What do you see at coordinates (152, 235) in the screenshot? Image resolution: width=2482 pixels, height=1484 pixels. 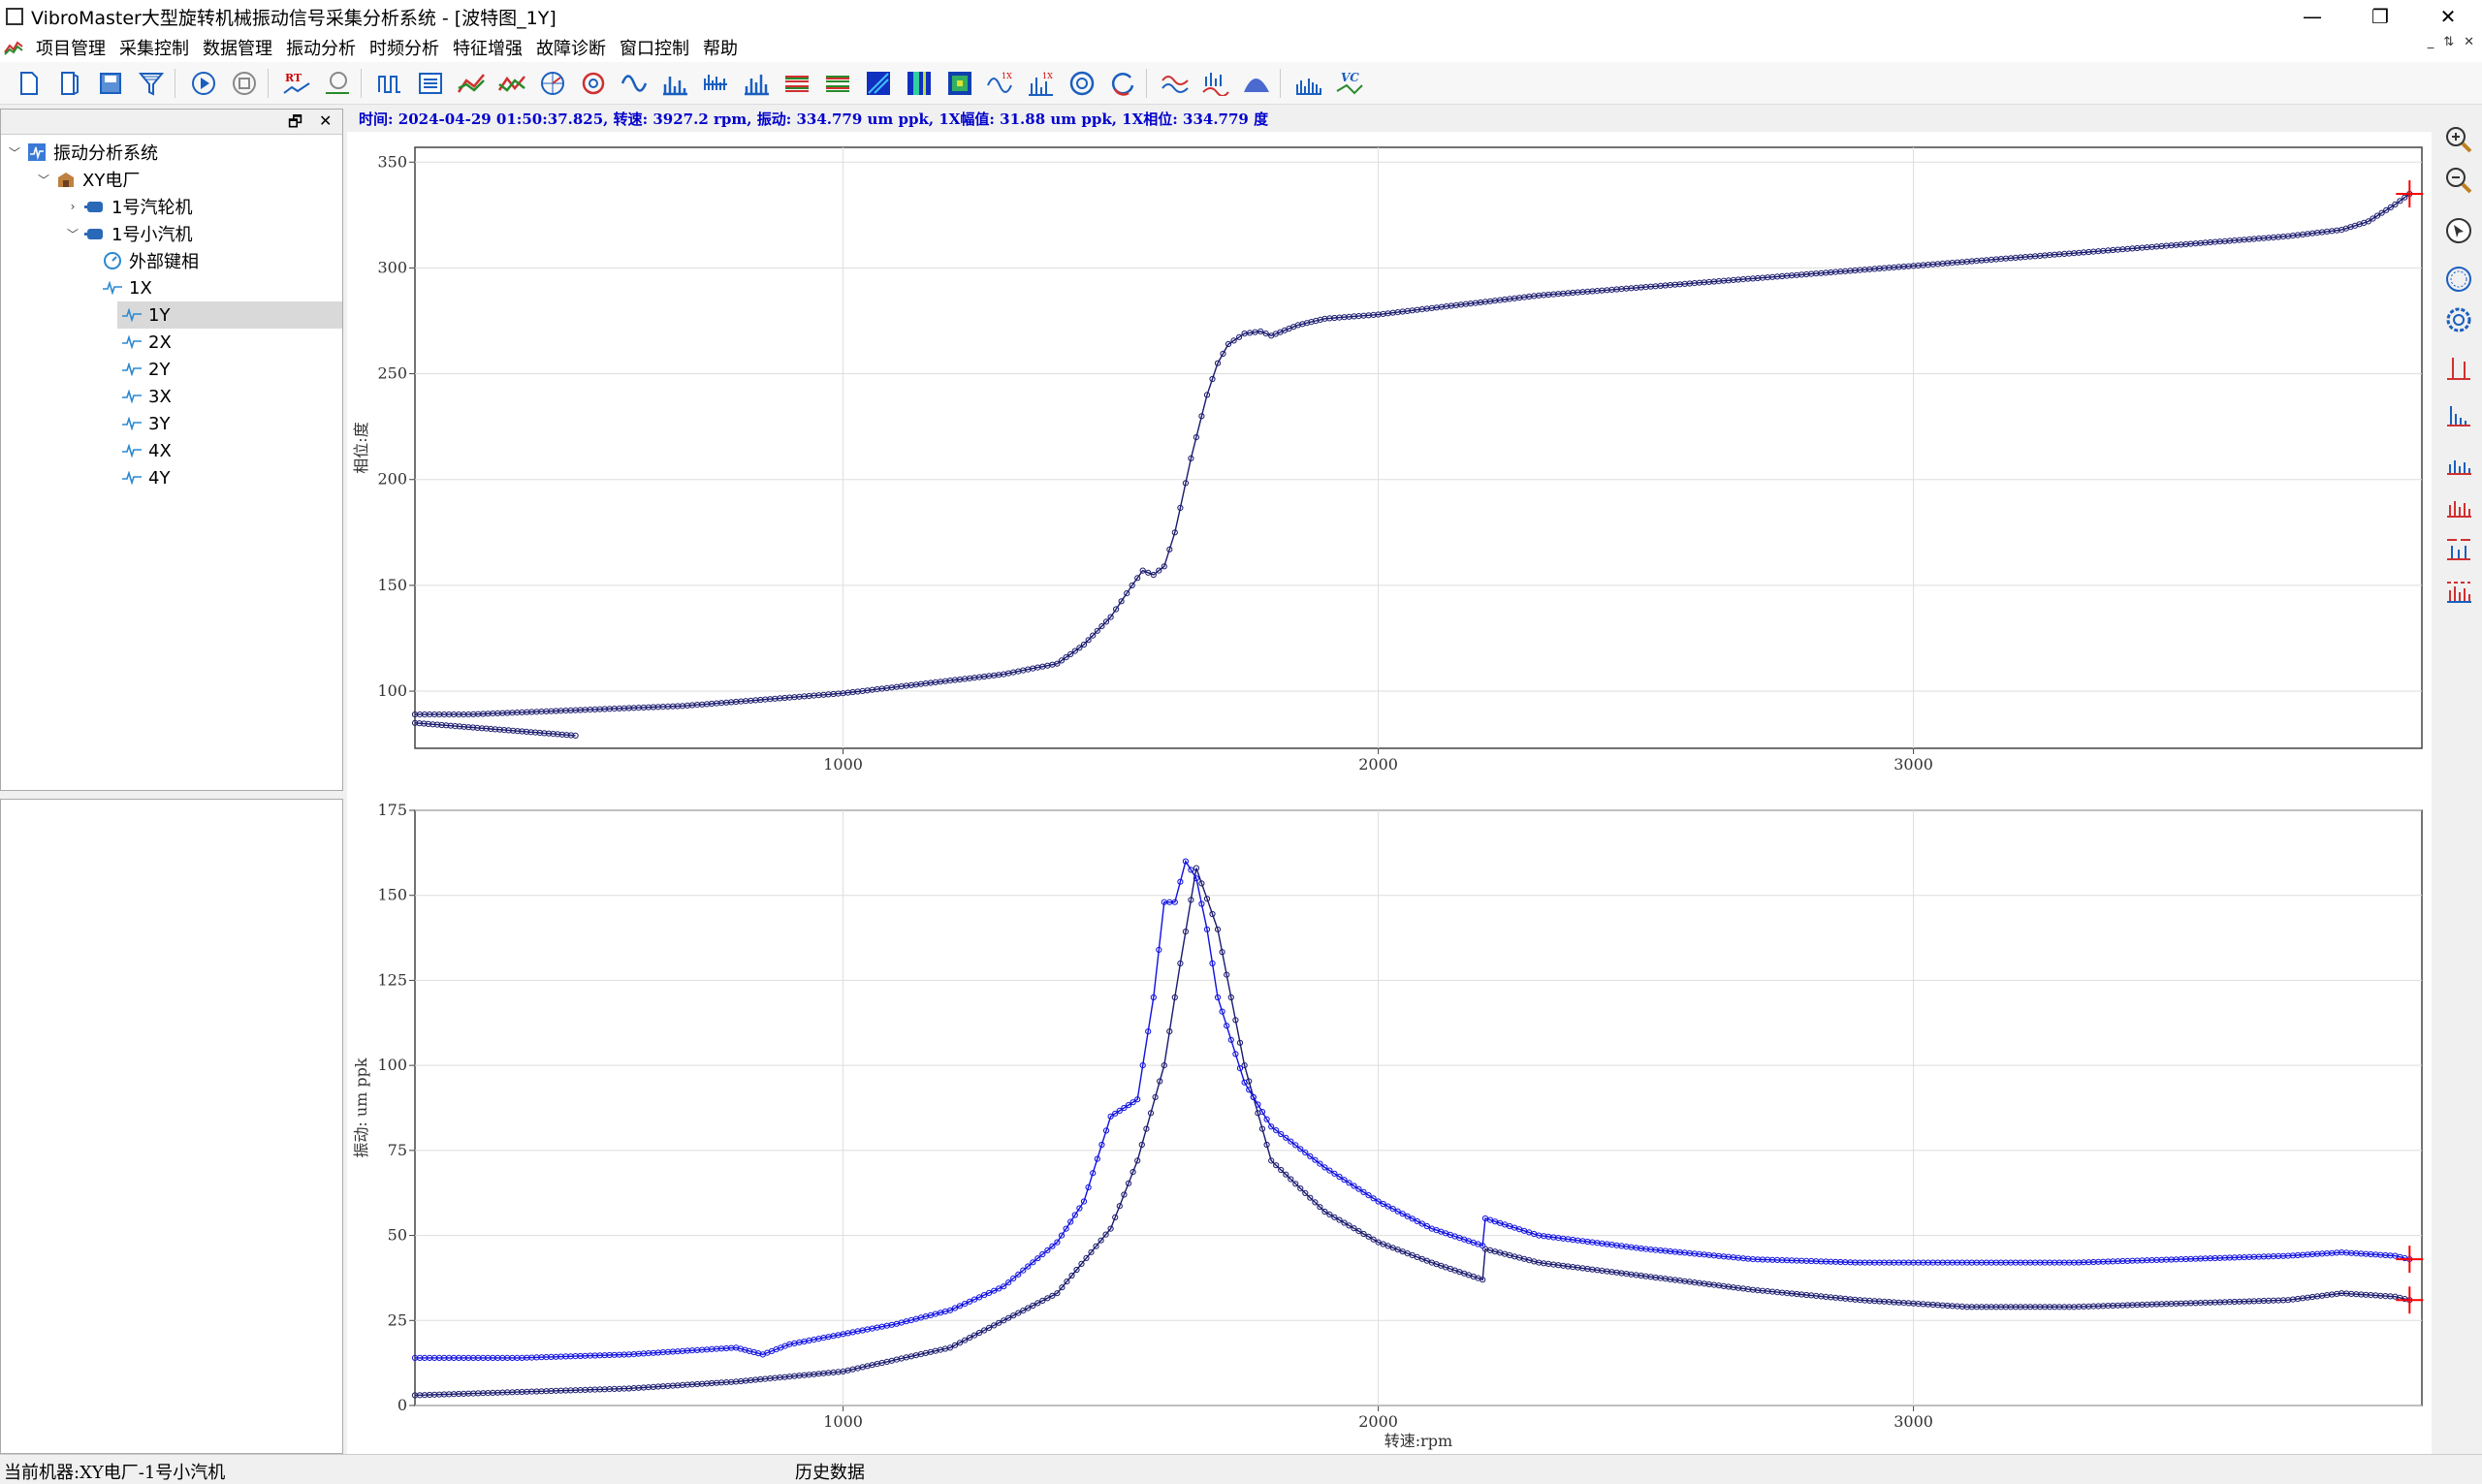 I see `tree-machine-label: 1号小汽机` at bounding box center [152, 235].